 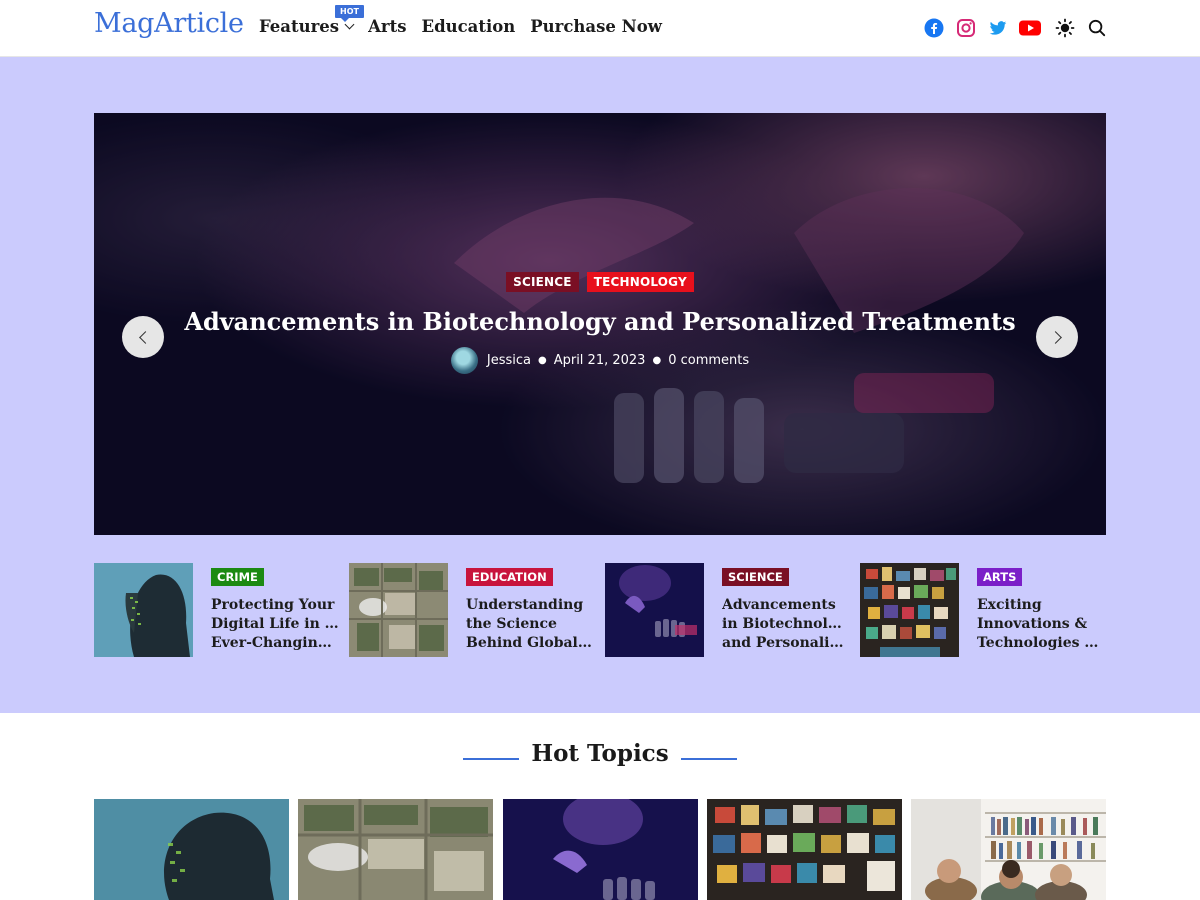 What do you see at coordinates (1030, 28) in the screenshot?
I see `youtube-icon` at bounding box center [1030, 28].